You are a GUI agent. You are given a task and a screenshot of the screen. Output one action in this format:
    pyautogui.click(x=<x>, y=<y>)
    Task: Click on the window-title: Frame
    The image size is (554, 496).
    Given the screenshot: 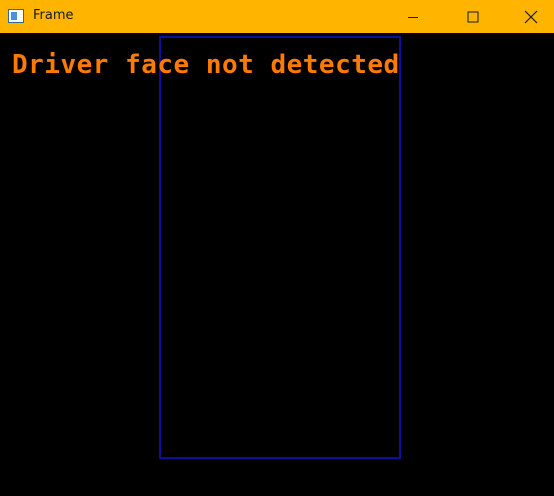 What is the action you would take?
    pyautogui.click(x=53, y=15)
    